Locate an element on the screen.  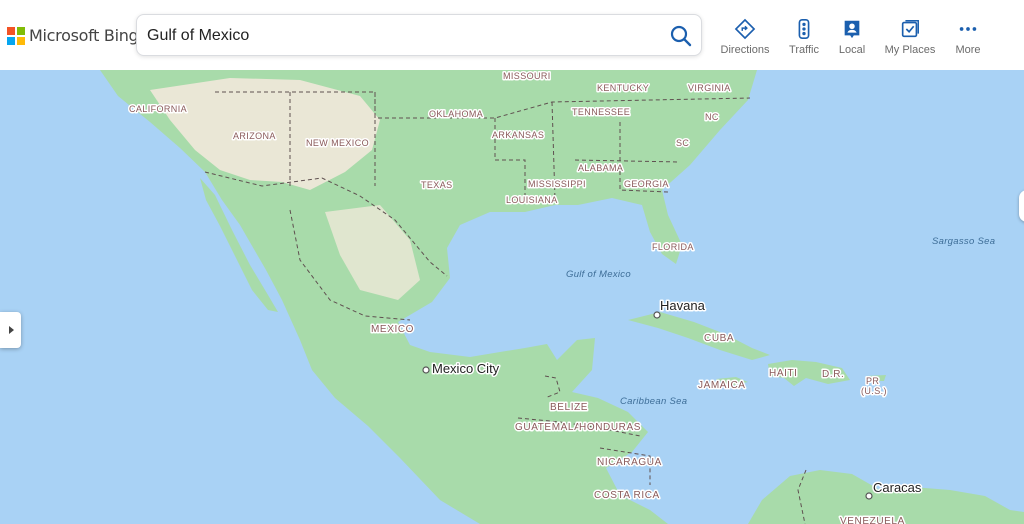
label-arizona: ARIZONA is located at coordinates (254, 136).